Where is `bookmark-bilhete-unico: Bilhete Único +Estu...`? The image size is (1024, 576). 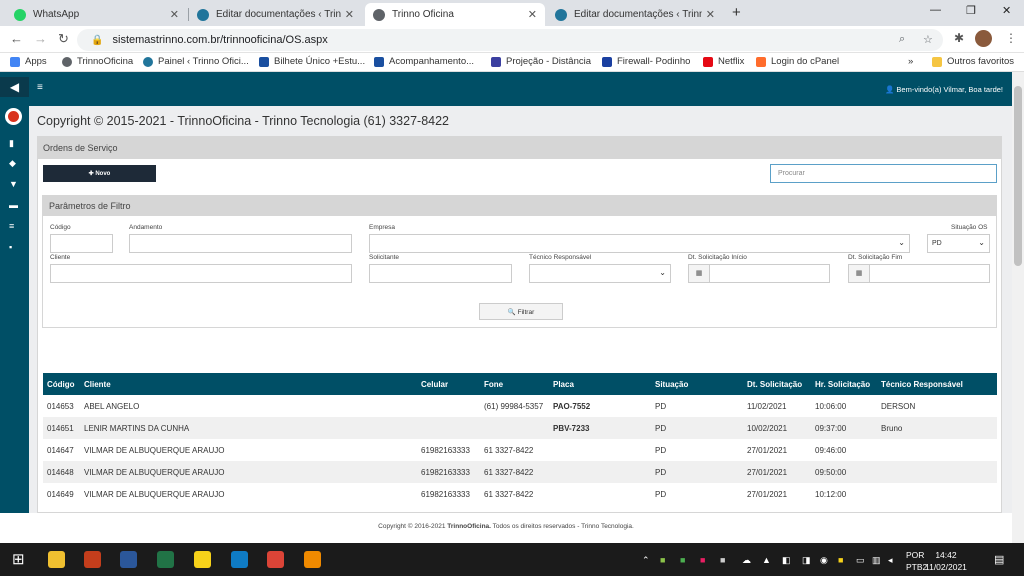
bookmark-bilhete-unico: Bilhete Único +Estu... is located at coordinates (312, 61).